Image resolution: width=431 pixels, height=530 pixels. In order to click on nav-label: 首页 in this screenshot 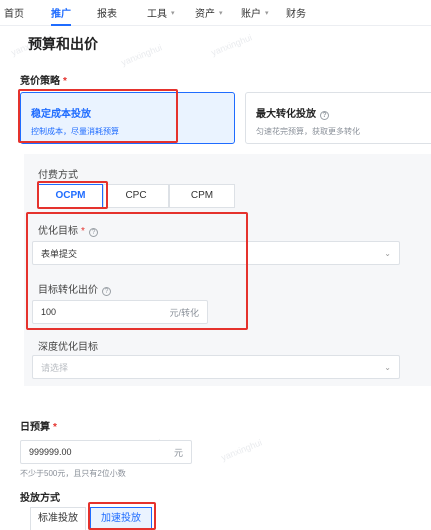, I will do `click(14, 14)`.